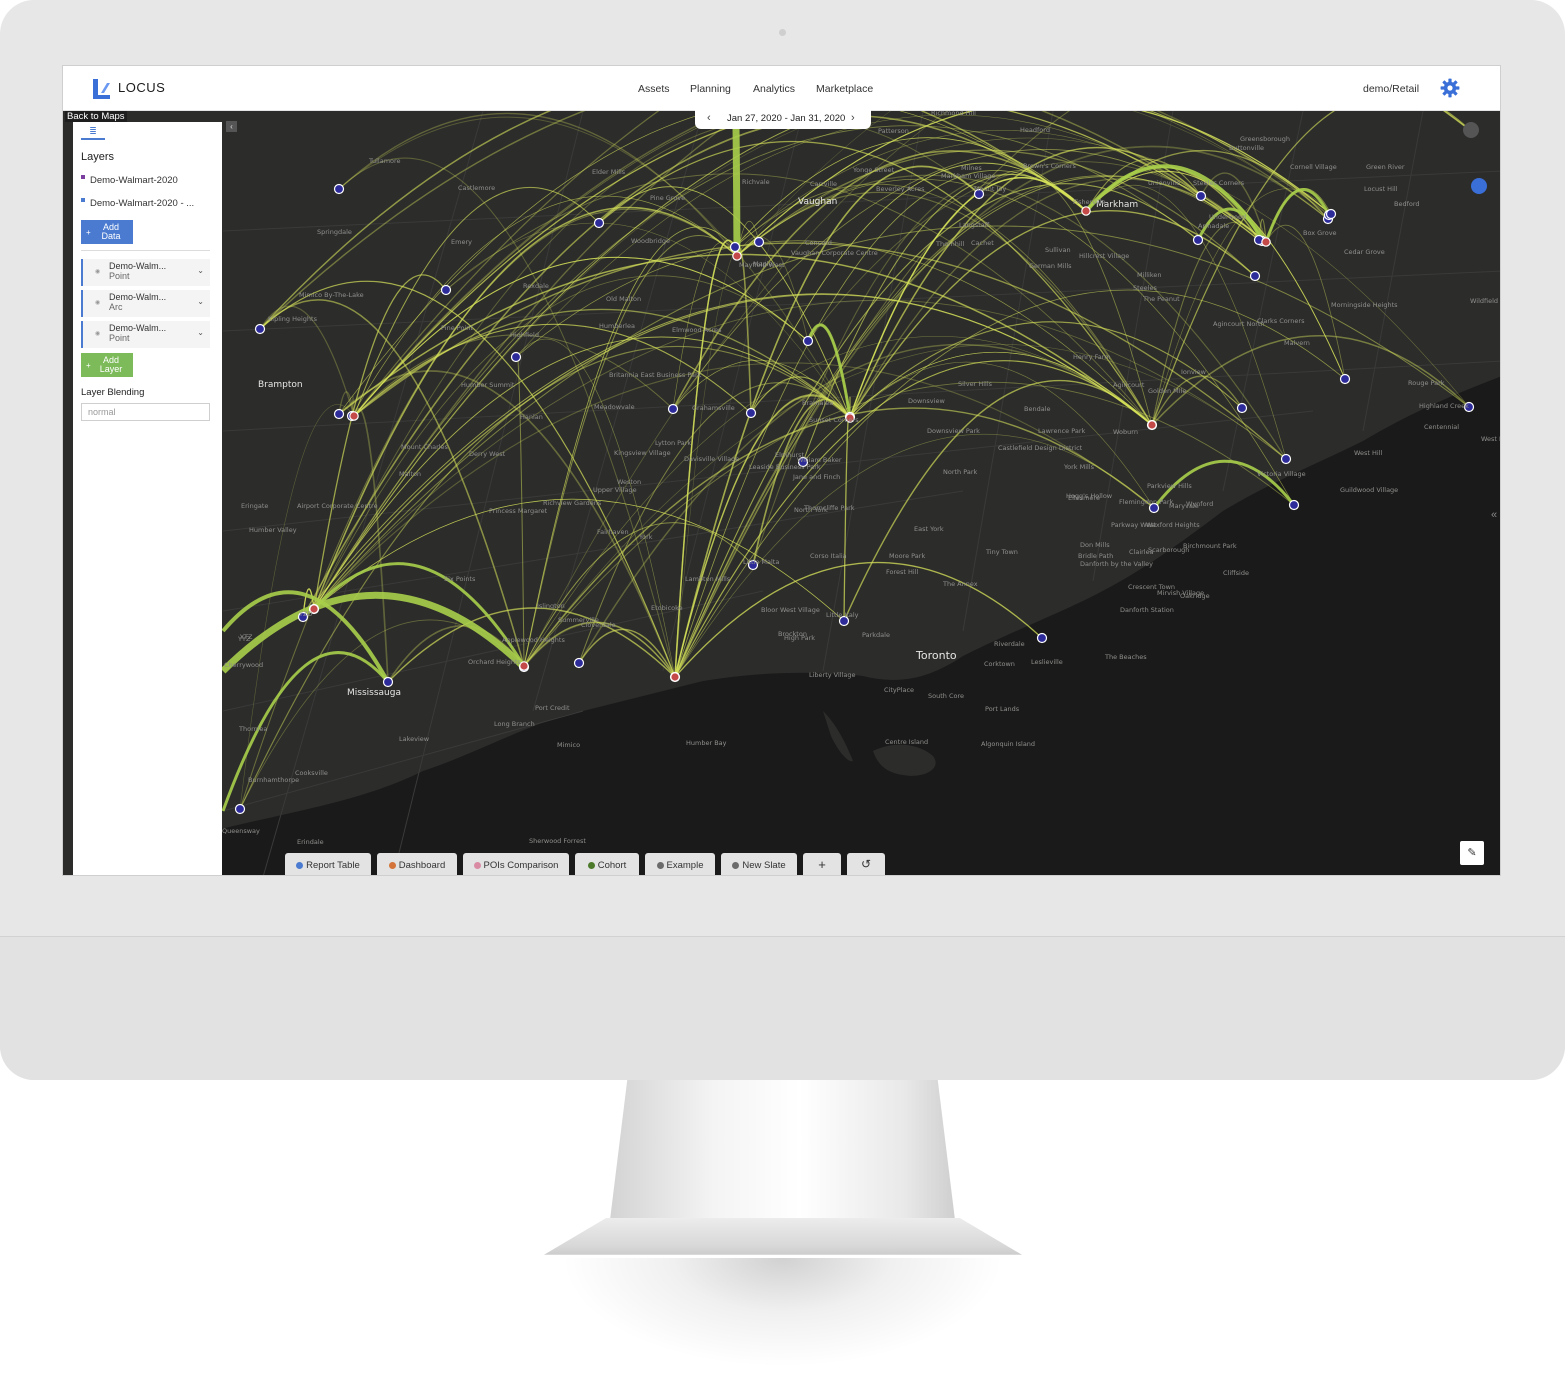 The image size is (1565, 1392). What do you see at coordinates (711, 459) in the screenshot?
I see `place-label: Davisville Village` at bounding box center [711, 459].